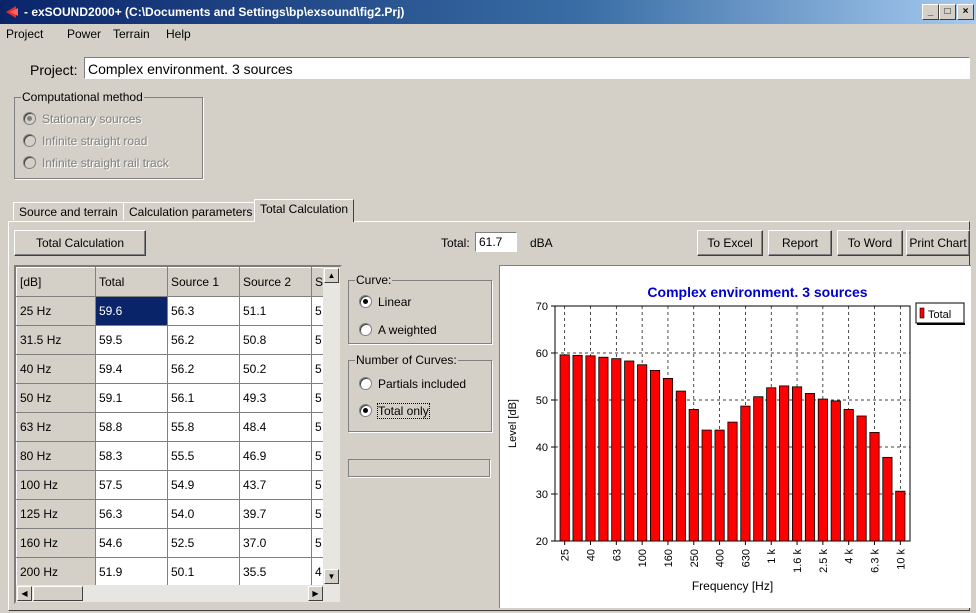 The image size is (976, 613). Describe the element at coordinates (275, 514) in the screenshot. I see `table-cell: 39.7` at that location.